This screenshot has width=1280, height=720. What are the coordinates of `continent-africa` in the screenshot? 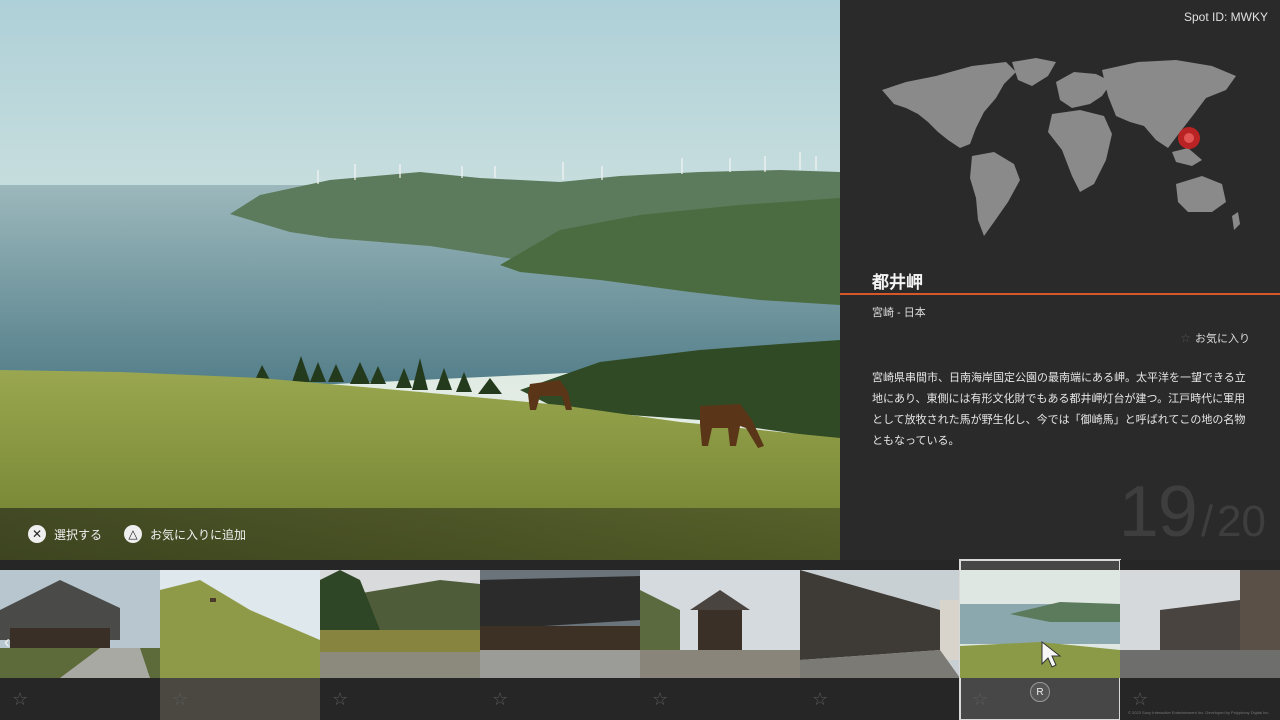 It's located at (1080, 151).